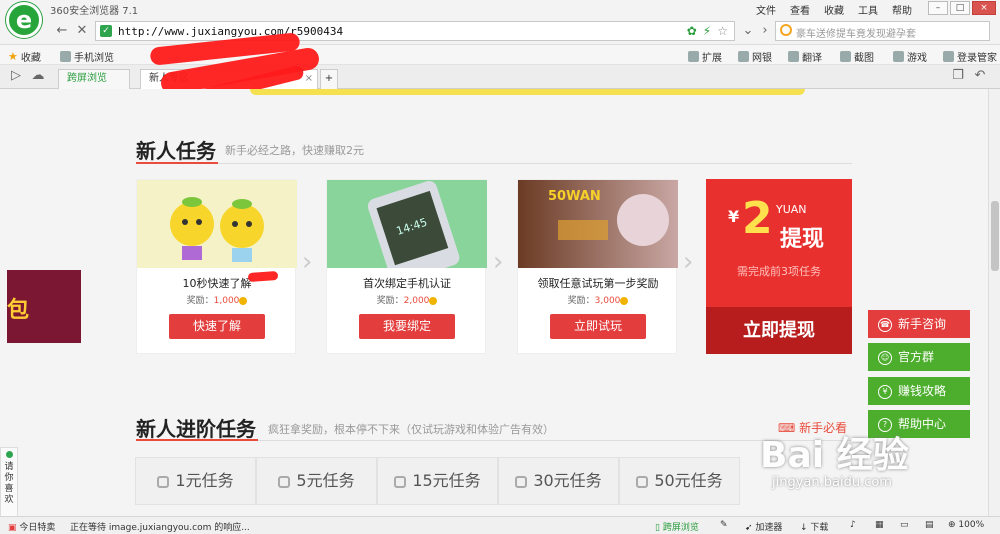 Image resolution: width=1000 pixels, height=534 pixels. Describe the element at coordinates (853, 525) in the screenshot. I see `mute-icon: ♪` at that location.